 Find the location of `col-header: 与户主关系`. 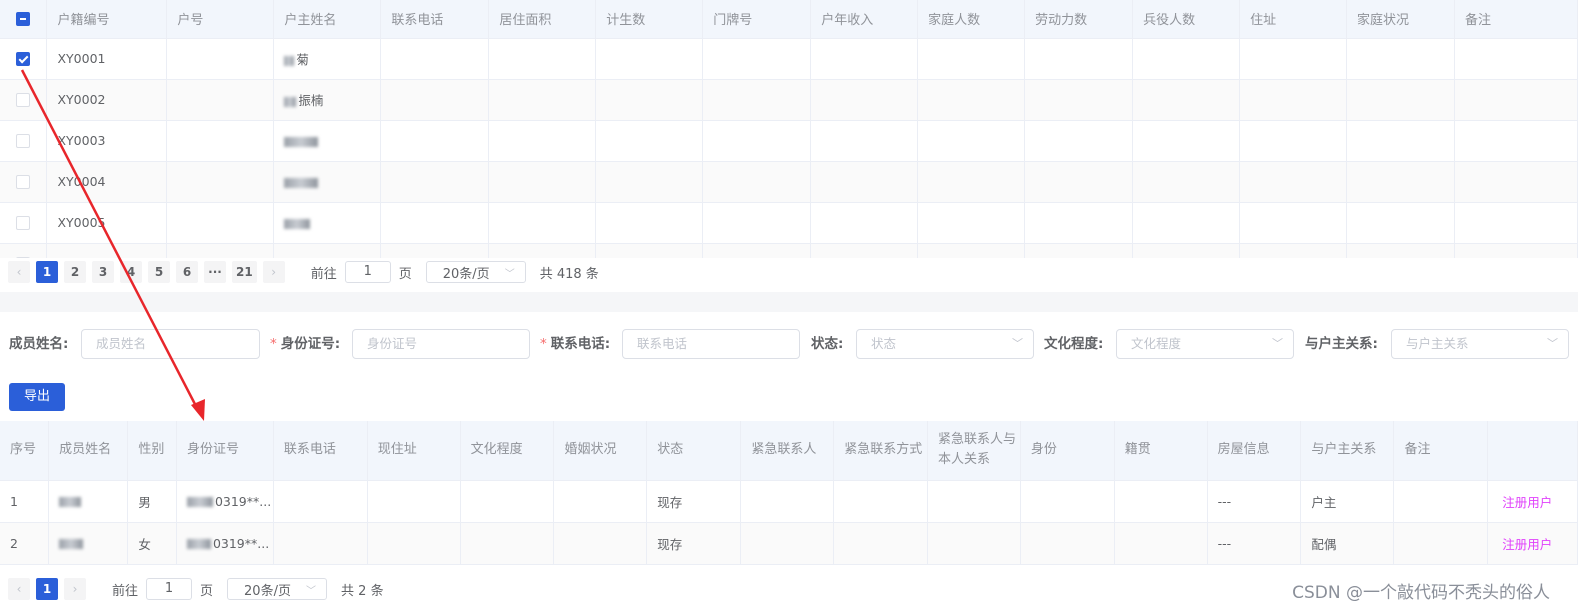

col-header: 与户主关系 is located at coordinates (1347, 451).